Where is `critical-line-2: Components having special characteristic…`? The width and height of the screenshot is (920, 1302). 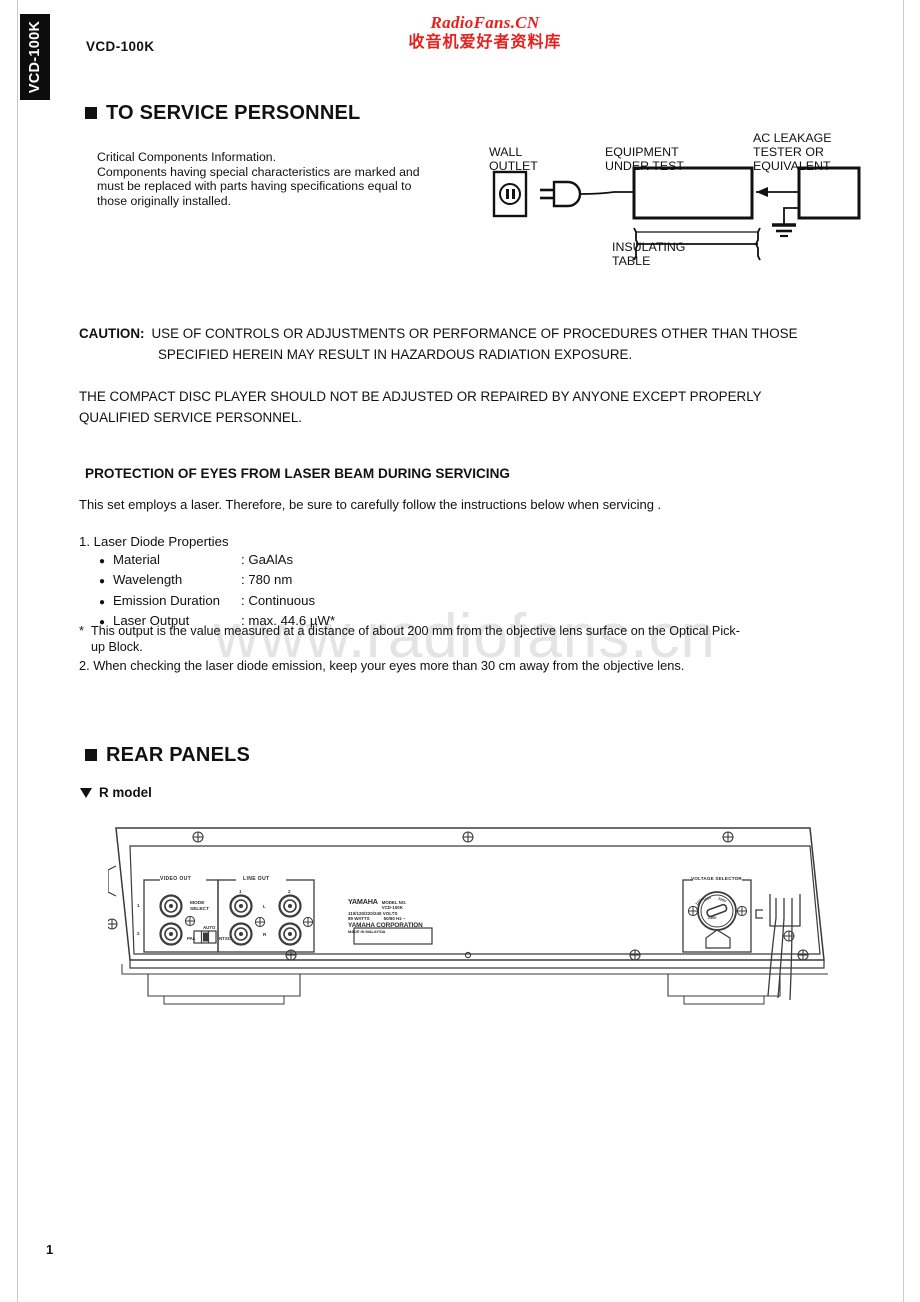
critical-line-2: Components having special characteristic… is located at coordinates (258, 171).